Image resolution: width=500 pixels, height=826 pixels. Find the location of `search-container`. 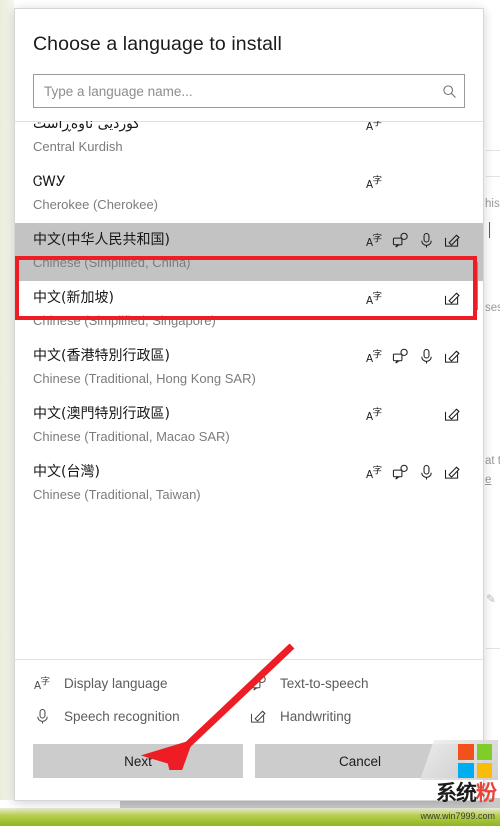

search-container is located at coordinates (249, 82).